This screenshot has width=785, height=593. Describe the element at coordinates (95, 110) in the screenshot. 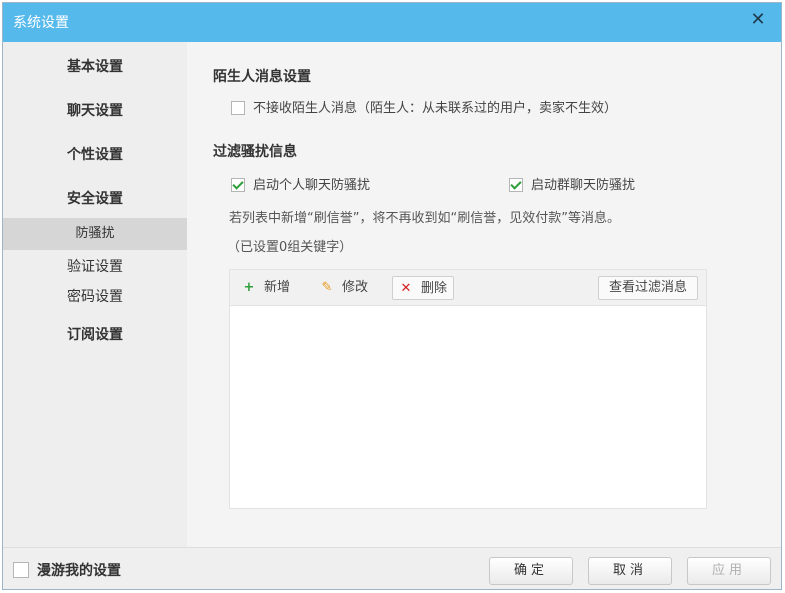

I see `sidebar-item-chat: 聊天设置` at that location.